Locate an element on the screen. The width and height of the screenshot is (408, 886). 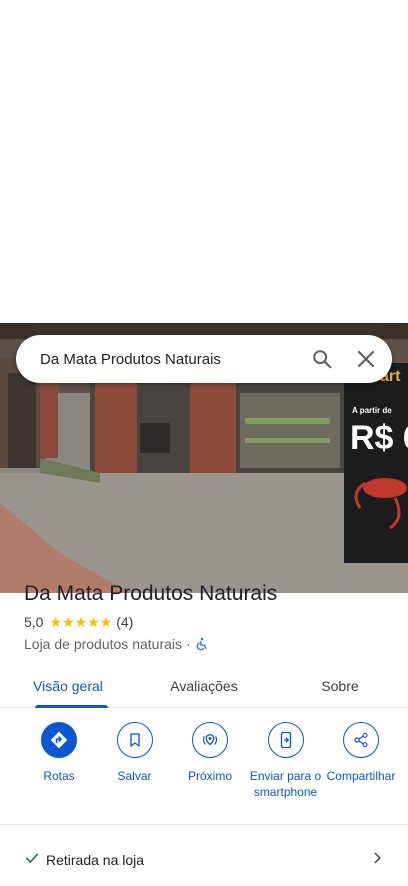
tab-about: Sobre is located at coordinates (340, 685).